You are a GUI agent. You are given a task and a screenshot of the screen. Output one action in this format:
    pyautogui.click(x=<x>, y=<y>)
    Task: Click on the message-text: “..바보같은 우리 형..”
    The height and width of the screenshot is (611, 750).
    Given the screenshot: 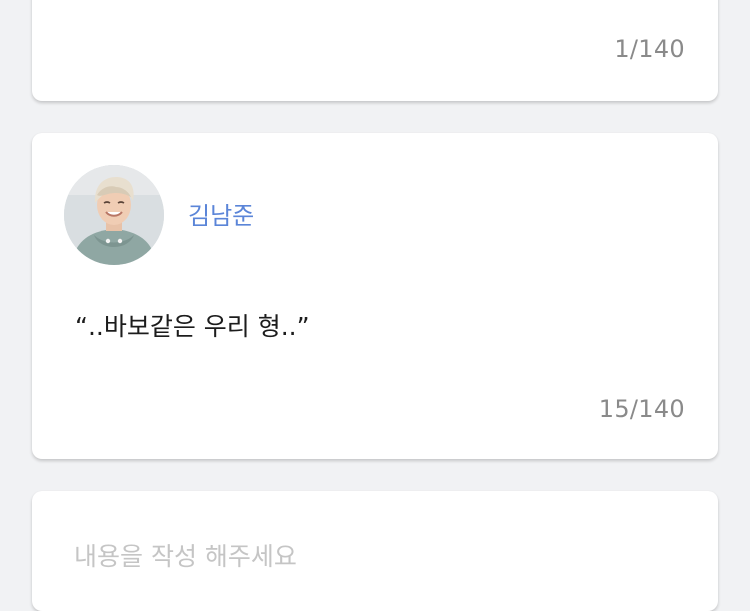 What is the action you would take?
    pyautogui.click(x=192, y=326)
    